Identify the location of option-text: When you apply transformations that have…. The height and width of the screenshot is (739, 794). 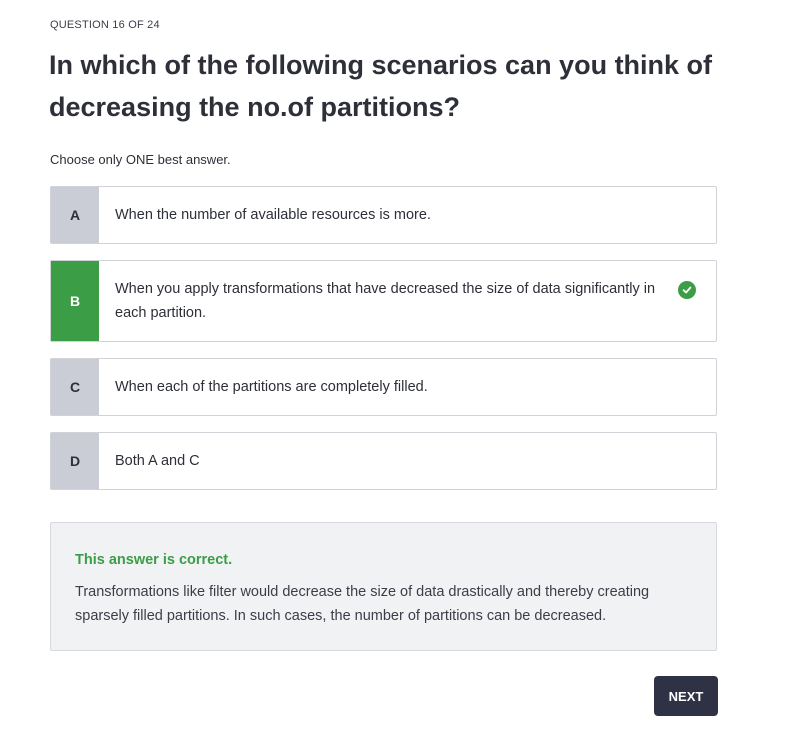
(385, 301).